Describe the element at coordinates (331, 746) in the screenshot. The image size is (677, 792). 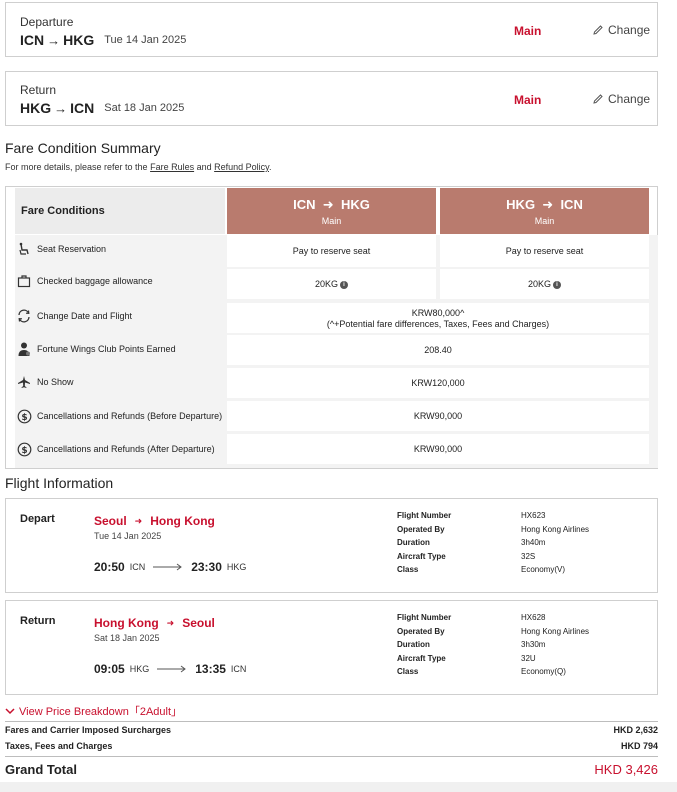
I see `taxes-row: Taxes, Fees and Charges HKD 794` at that location.